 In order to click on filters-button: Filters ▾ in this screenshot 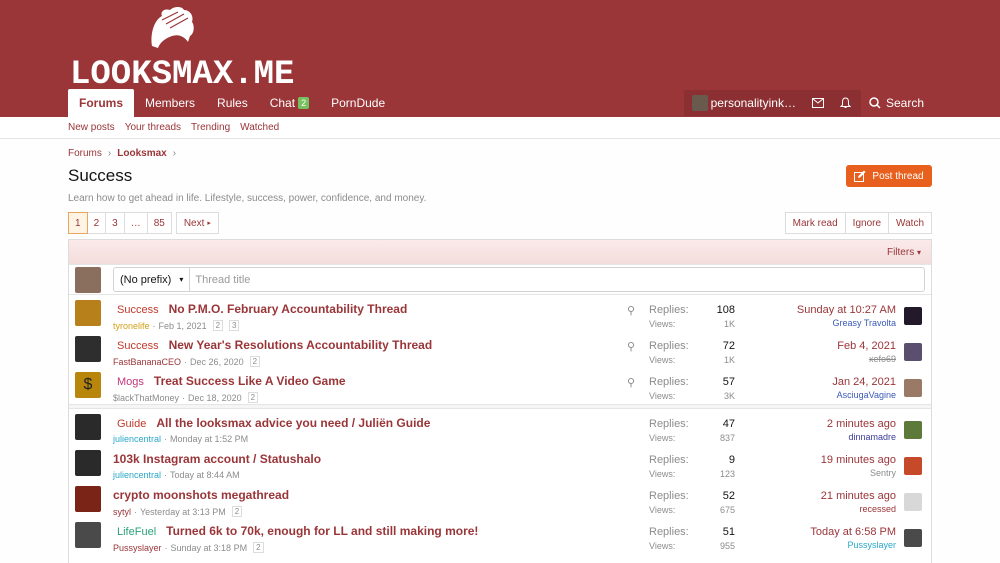, I will do `click(904, 252)`.